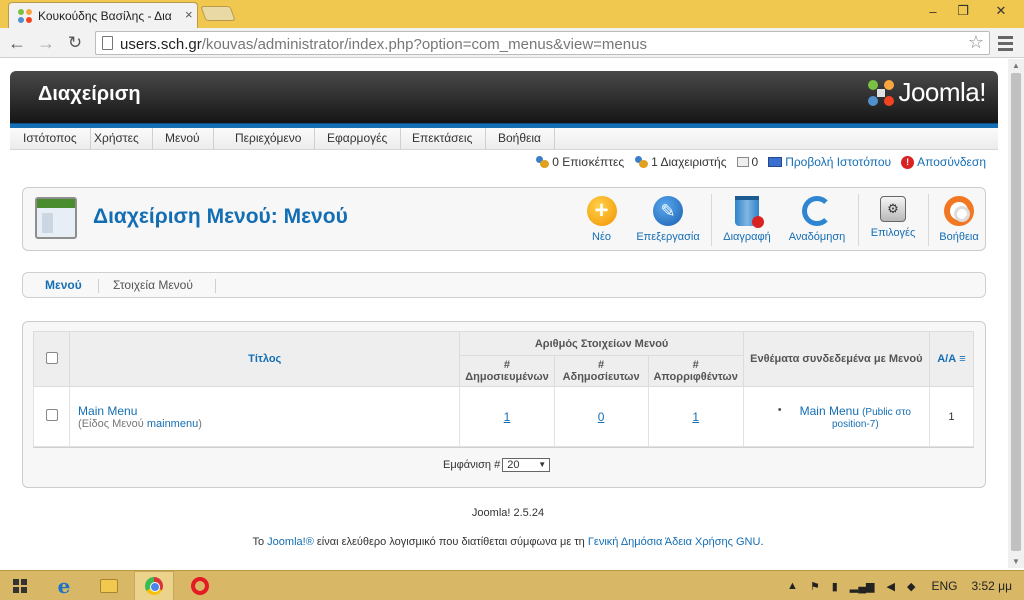 This screenshot has width=1024, height=600. I want to click on scroll-up-icon: ▲, so click(1016, 65).